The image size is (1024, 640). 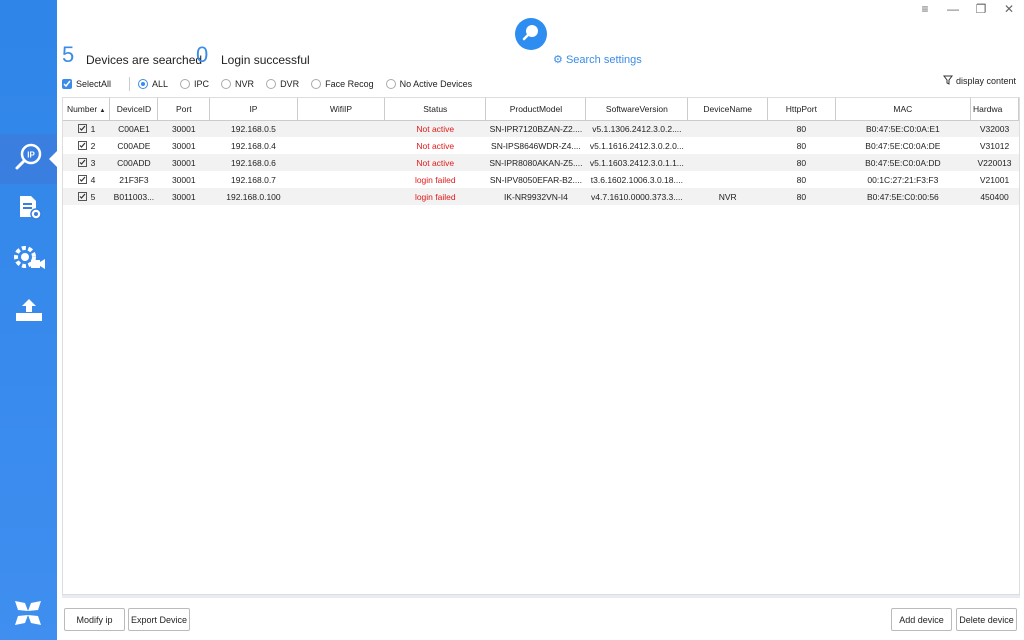 I want to click on login-label: Login successful, so click(x=265, y=60).